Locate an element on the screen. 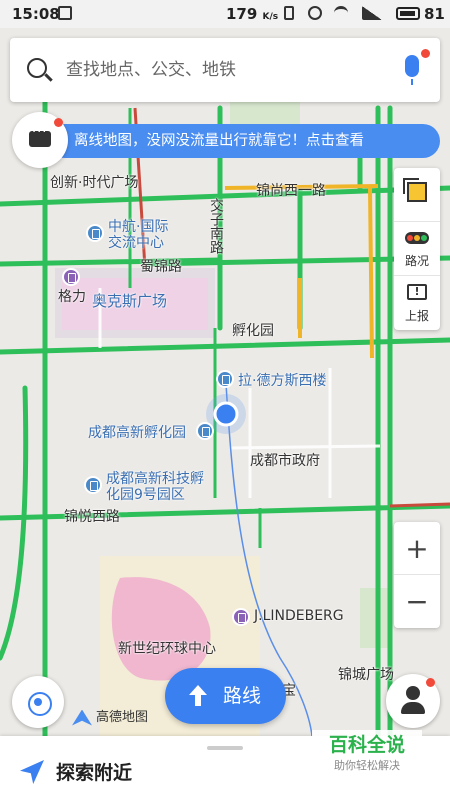 The image size is (450, 800). map-tools: 路况 ! 上报 is located at coordinates (417, 249).